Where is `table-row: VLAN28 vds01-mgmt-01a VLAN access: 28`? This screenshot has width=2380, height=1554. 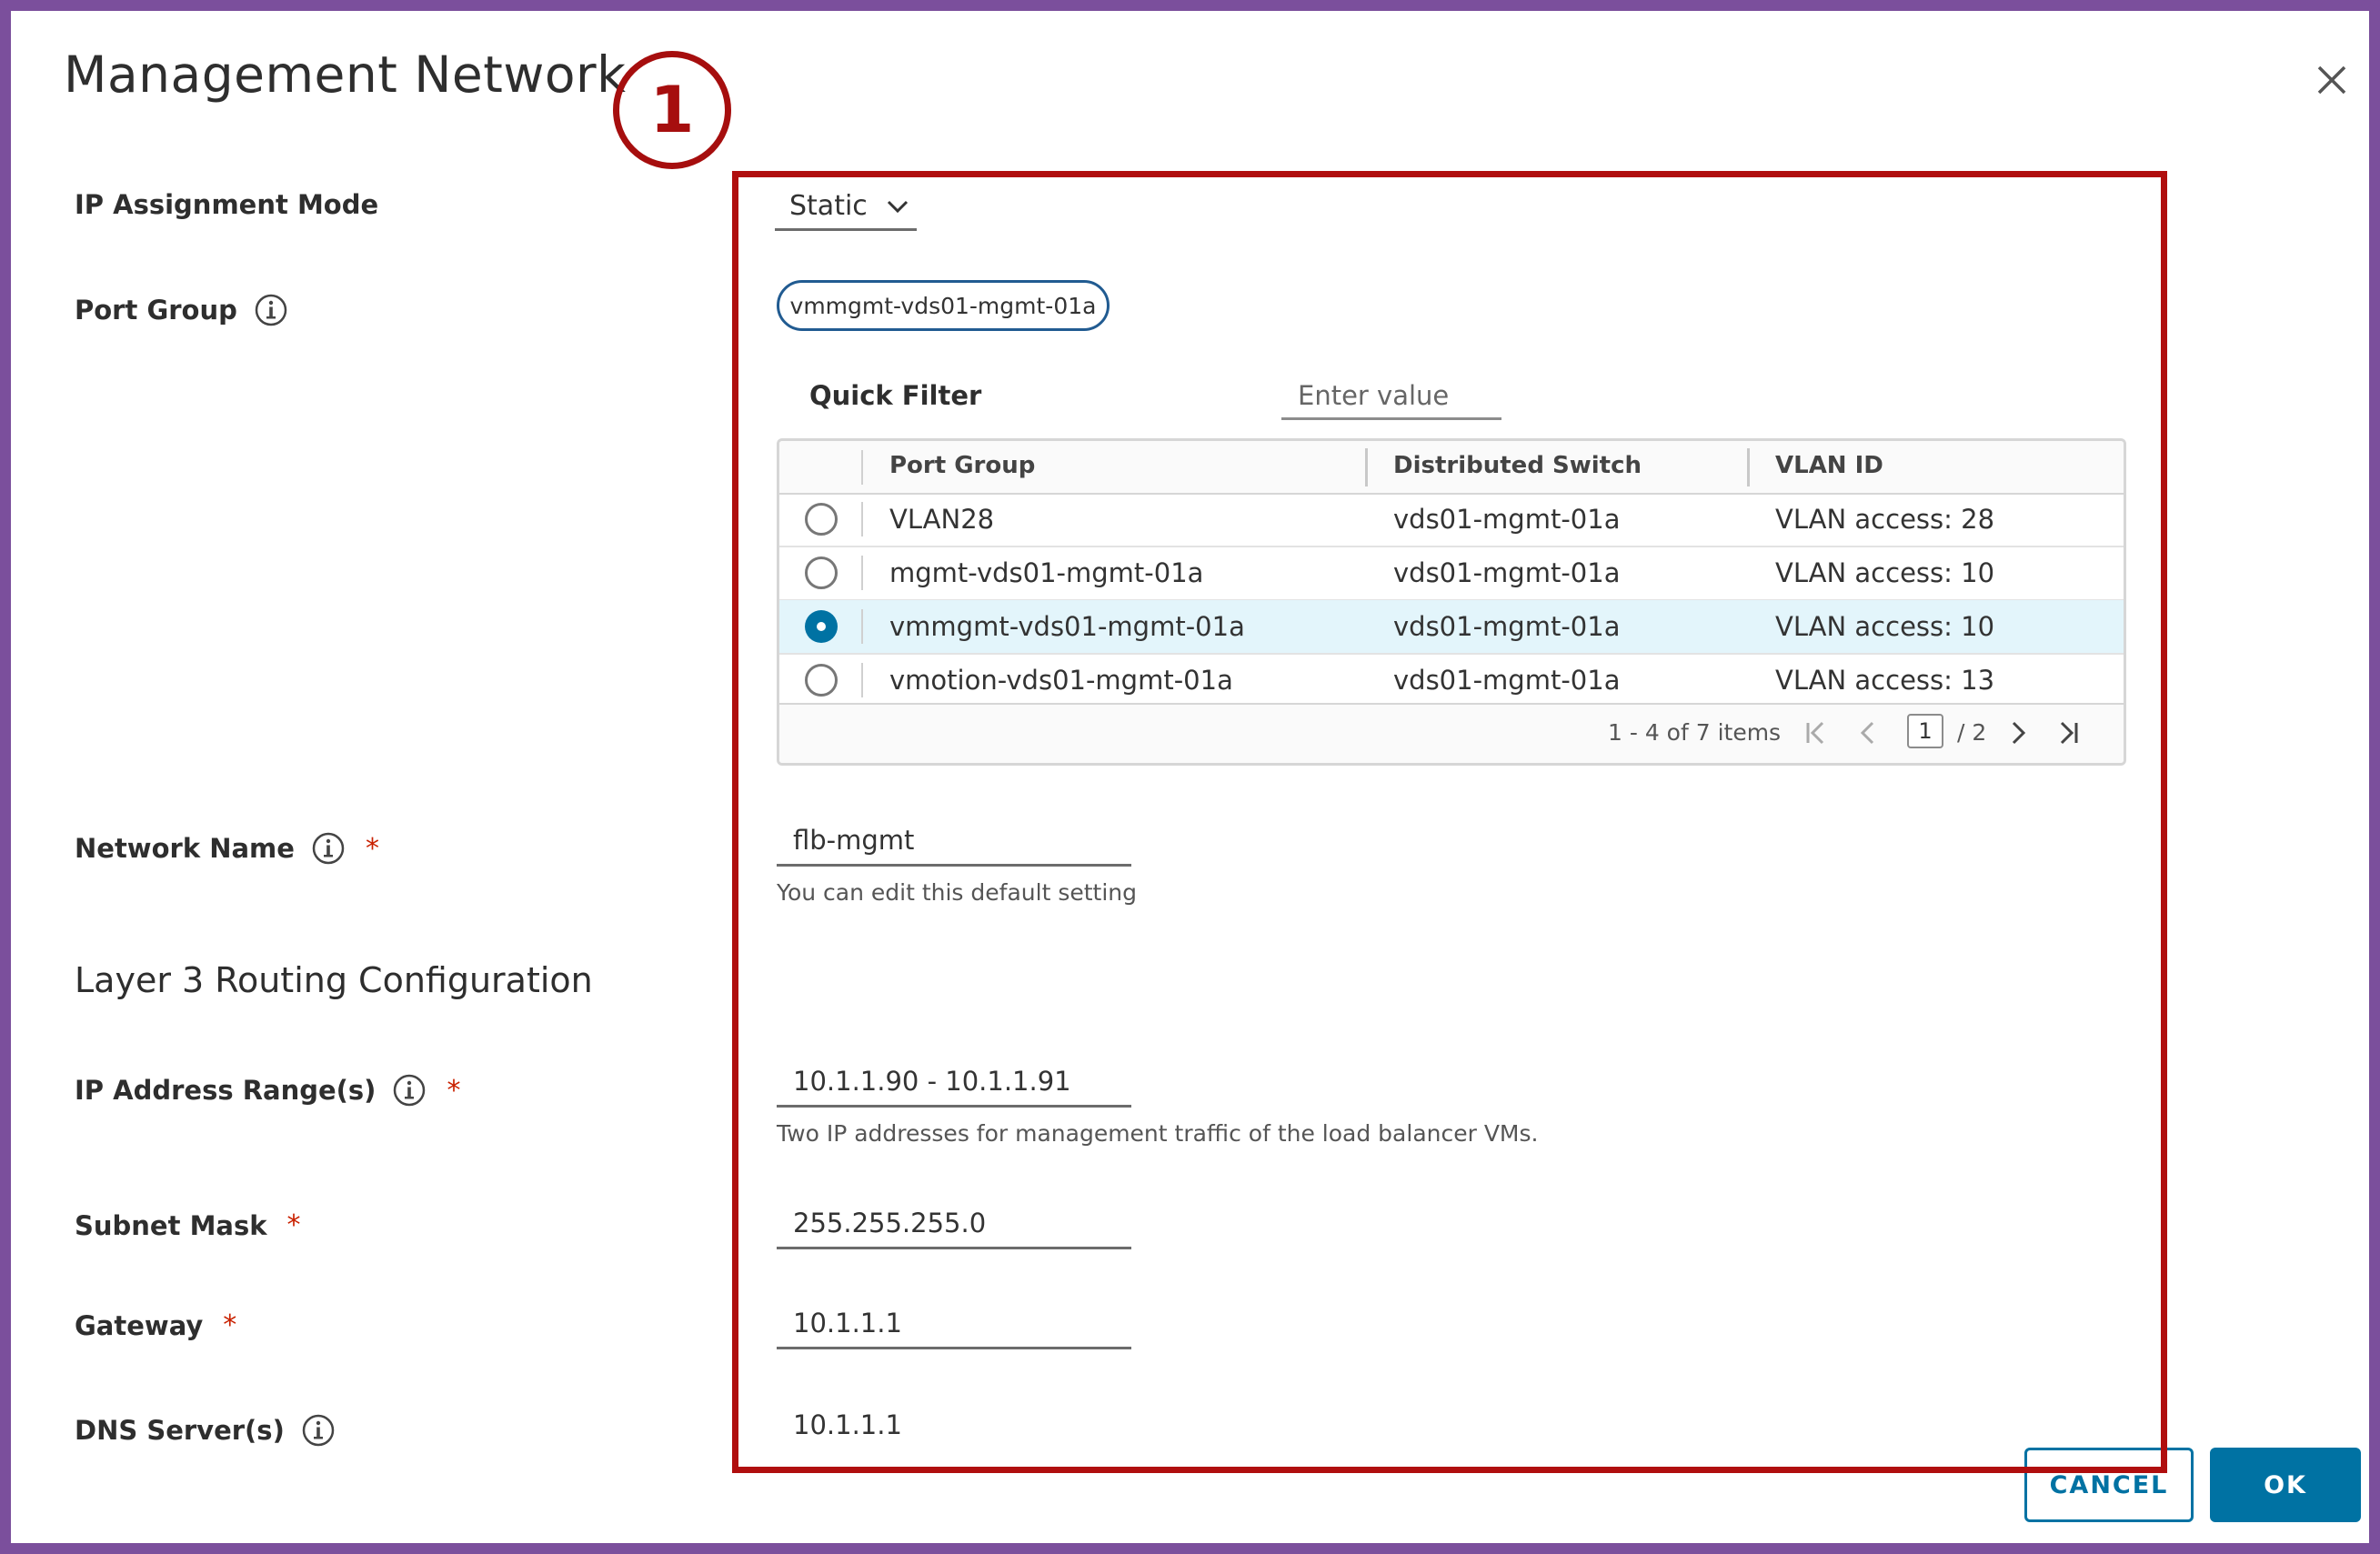
table-row: VLAN28 vds01-mgmt-01a VLAN access: 28 is located at coordinates (1451, 520).